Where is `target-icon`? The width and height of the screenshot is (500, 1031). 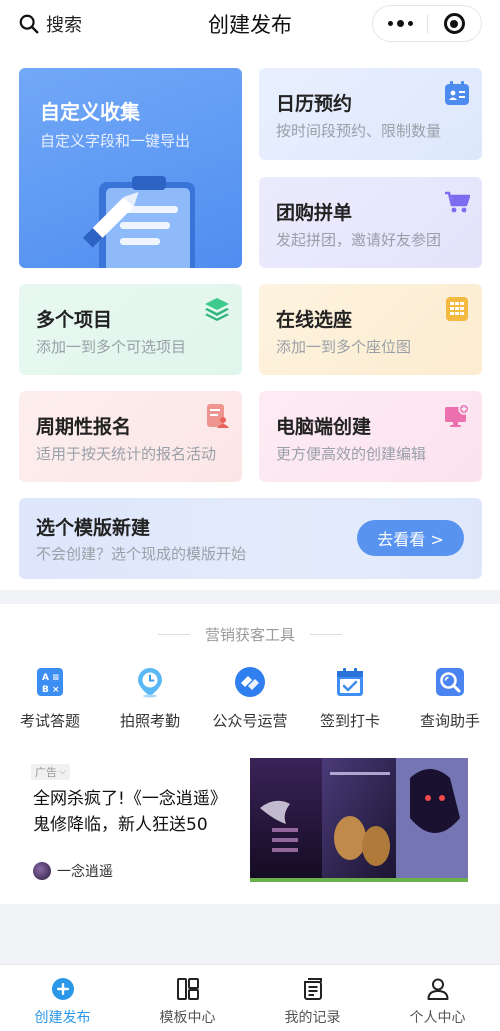 target-icon is located at coordinates (454, 23).